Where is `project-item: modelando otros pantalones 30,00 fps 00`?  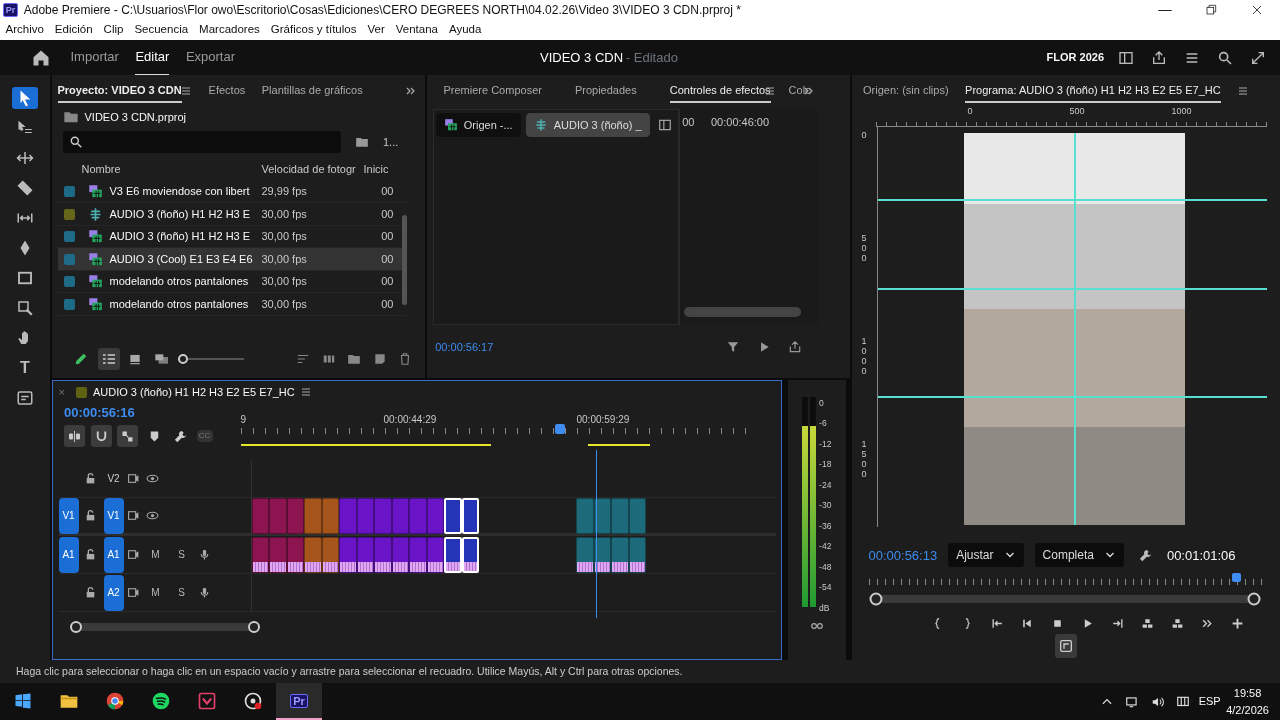 project-item: modelando otros pantalones 30,00 fps 00 is located at coordinates (231, 304).